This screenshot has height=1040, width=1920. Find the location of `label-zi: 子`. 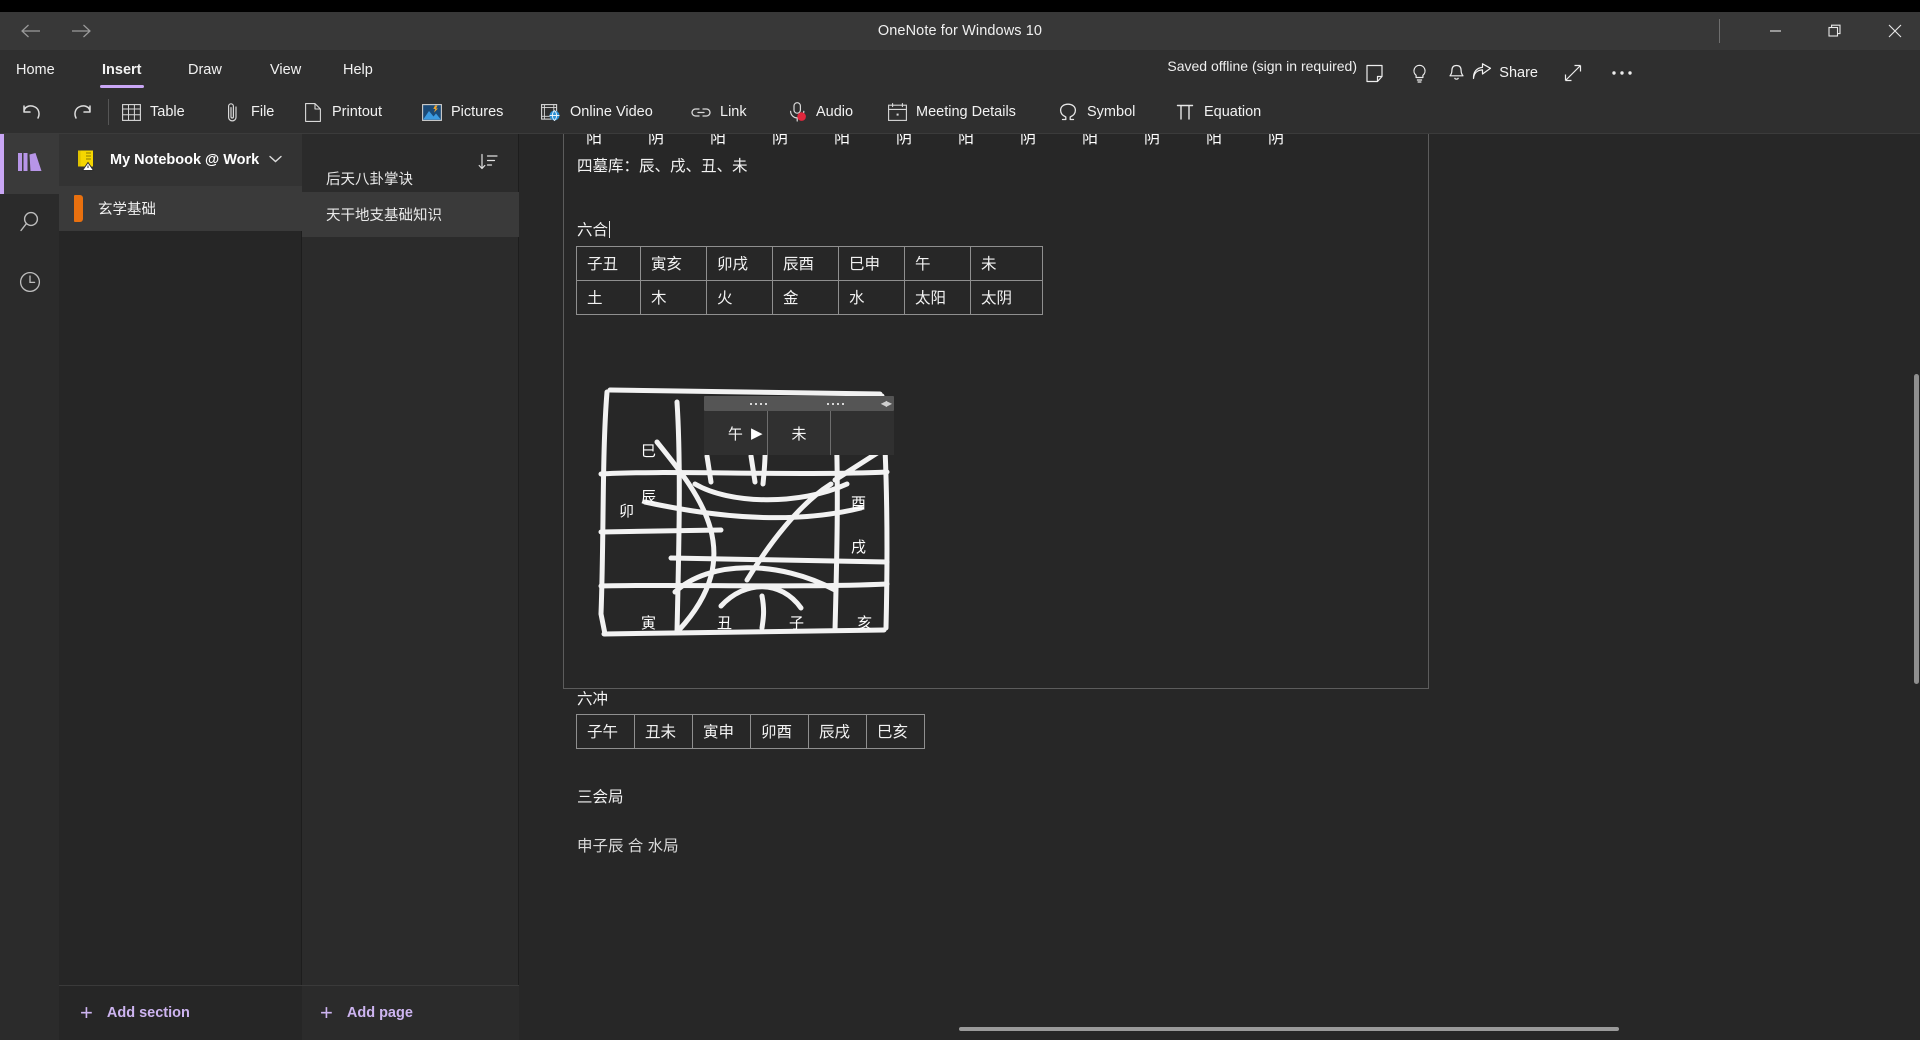

label-zi: 子 is located at coordinates (796, 623).